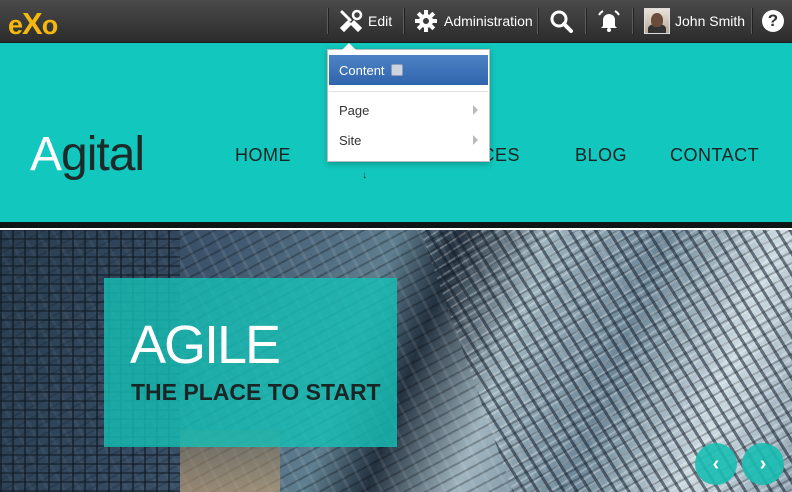 Image resolution: width=792 pixels, height=492 pixels. I want to click on help-icon: ?, so click(773, 21).